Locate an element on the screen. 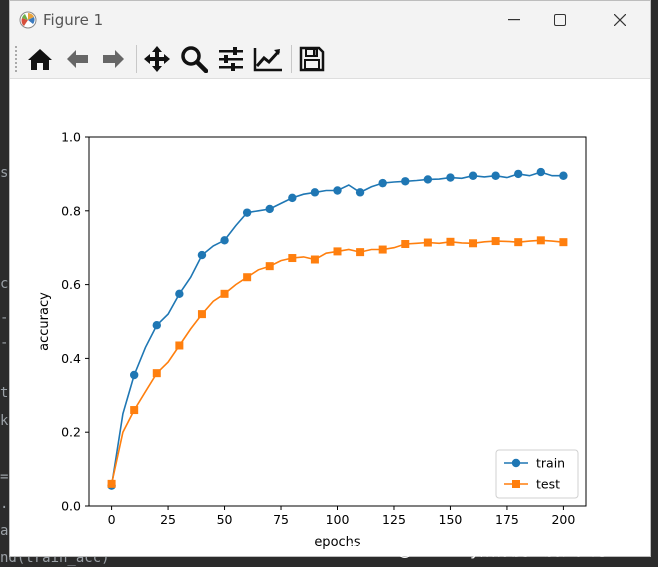 The image size is (658, 567). minimize-button is located at coordinates (514, 20).